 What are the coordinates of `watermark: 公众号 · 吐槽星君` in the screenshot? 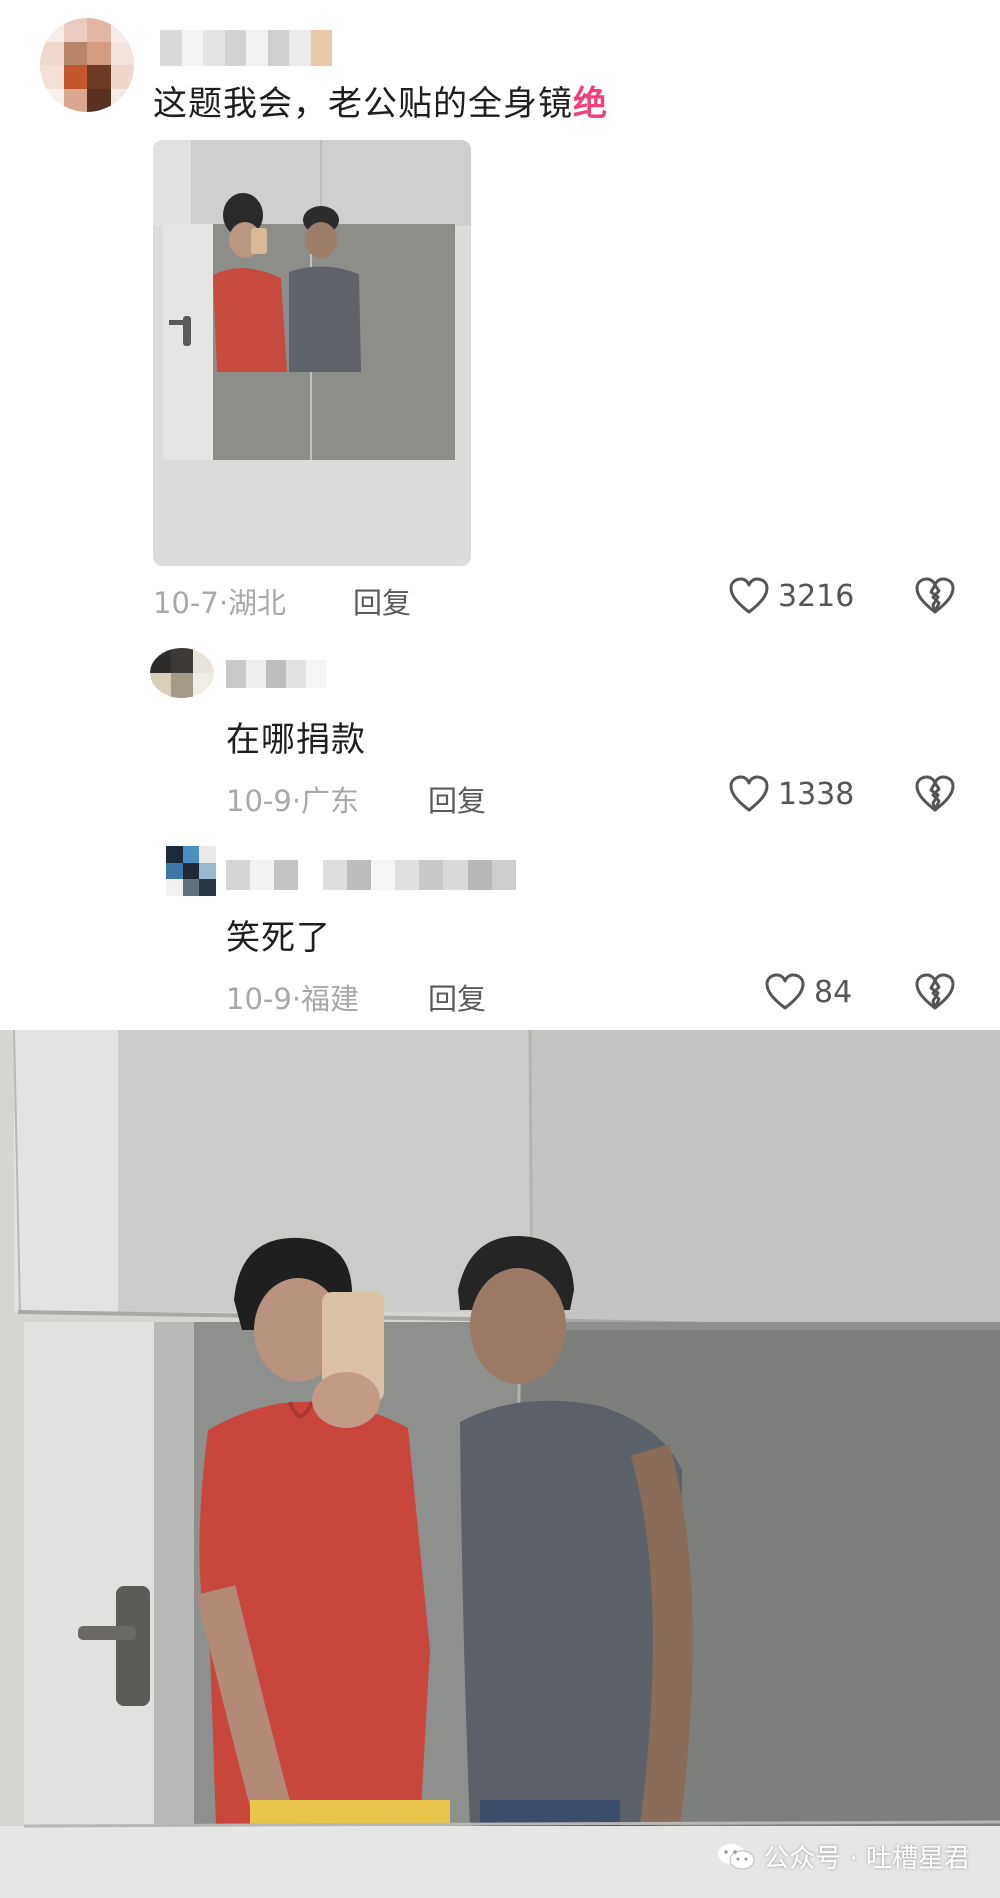 It's located at (843, 1856).